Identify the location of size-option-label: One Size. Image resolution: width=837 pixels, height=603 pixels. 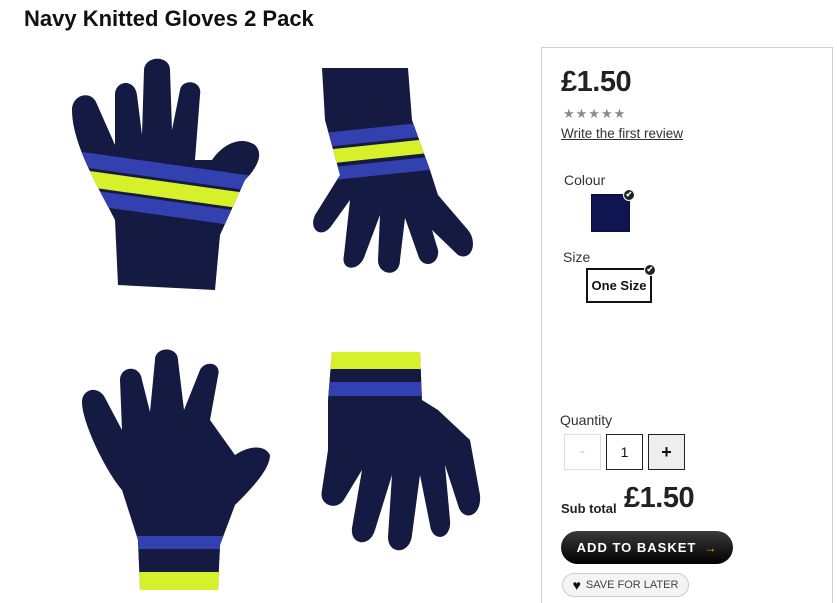
(619, 285).